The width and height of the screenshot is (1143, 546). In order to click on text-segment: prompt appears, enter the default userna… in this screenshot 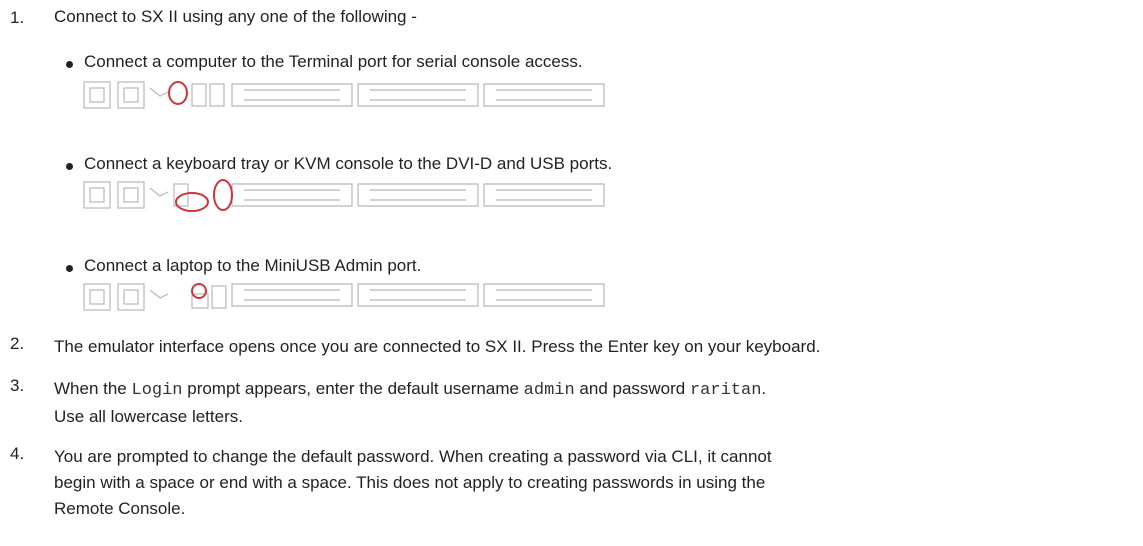, I will do `click(353, 388)`.